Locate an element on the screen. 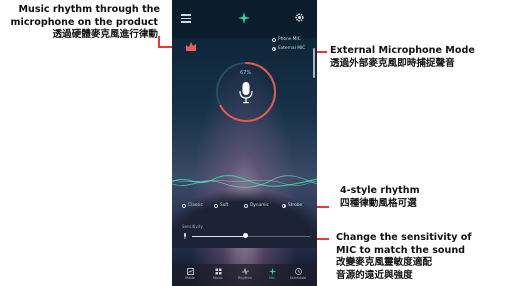  nav-rhythm-label: Rhythm is located at coordinates (245, 278).